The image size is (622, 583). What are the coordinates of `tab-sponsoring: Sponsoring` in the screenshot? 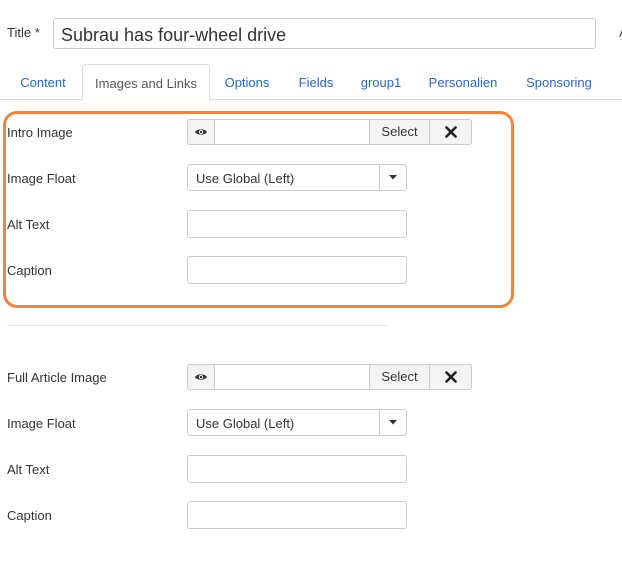 It's located at (559, 82).